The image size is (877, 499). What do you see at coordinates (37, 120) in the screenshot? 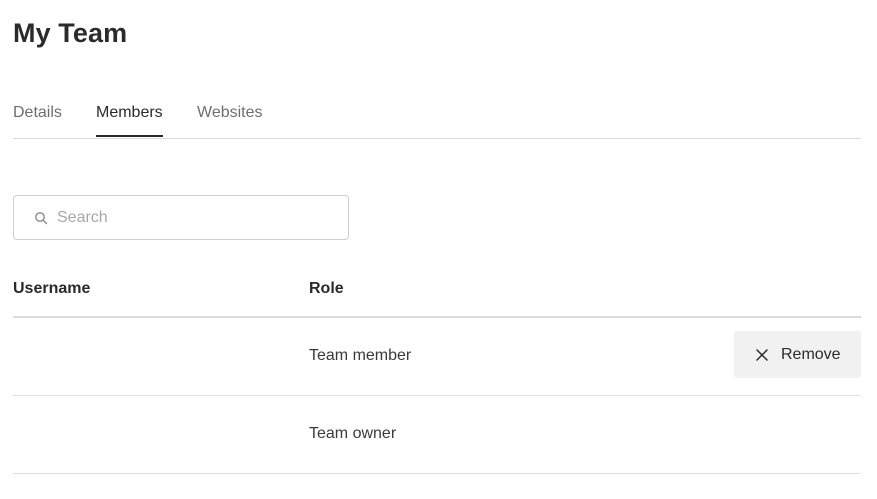
I see `tab-details: Details` at bounding box center [37, 120].